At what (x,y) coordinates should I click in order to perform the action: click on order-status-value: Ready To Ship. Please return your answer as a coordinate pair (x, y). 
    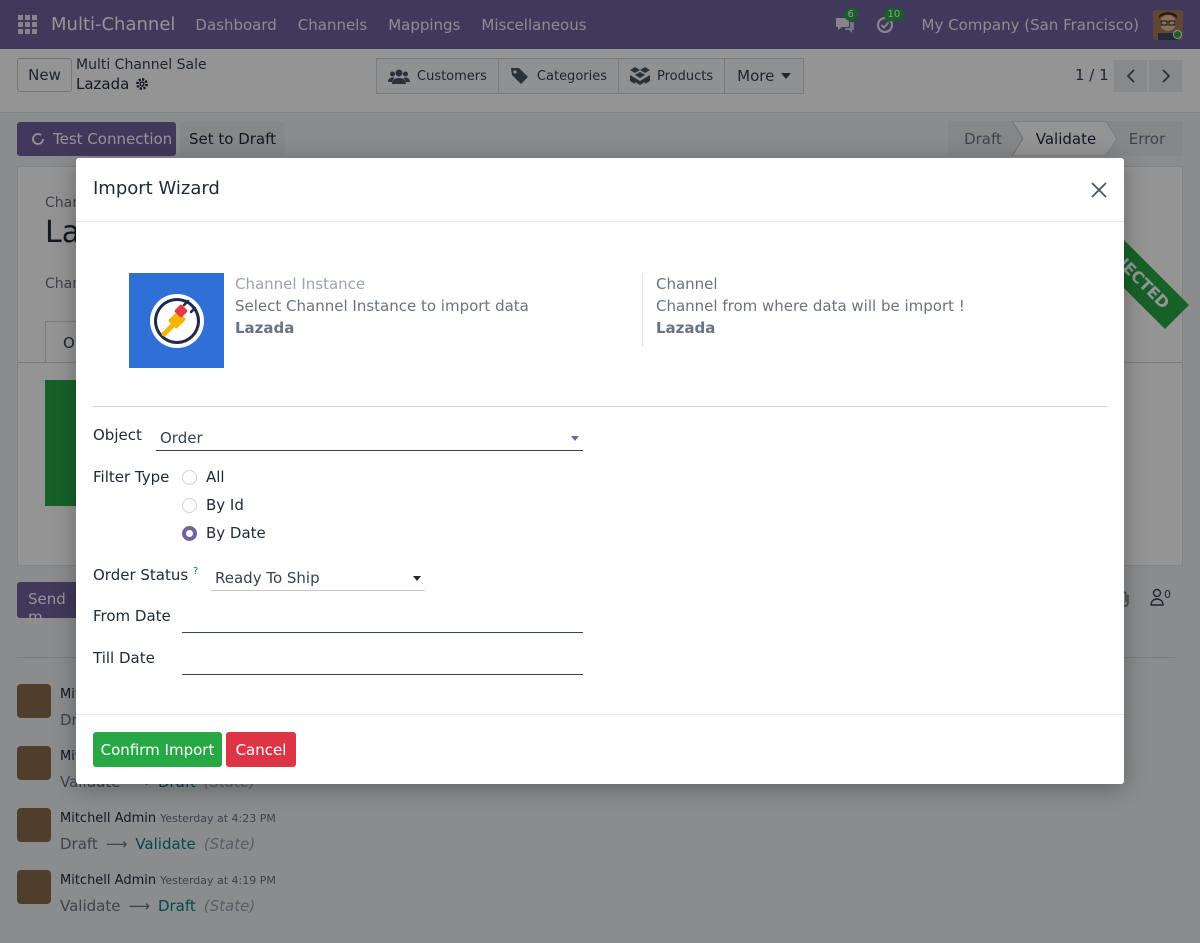
    Looking at the image, I should click on (267, 577).